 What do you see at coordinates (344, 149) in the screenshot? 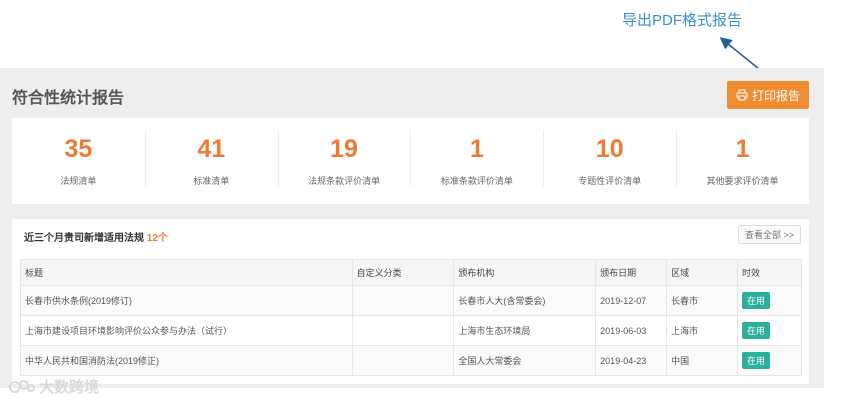
I see `stat-value: 19` at bounding box center [344, 149].